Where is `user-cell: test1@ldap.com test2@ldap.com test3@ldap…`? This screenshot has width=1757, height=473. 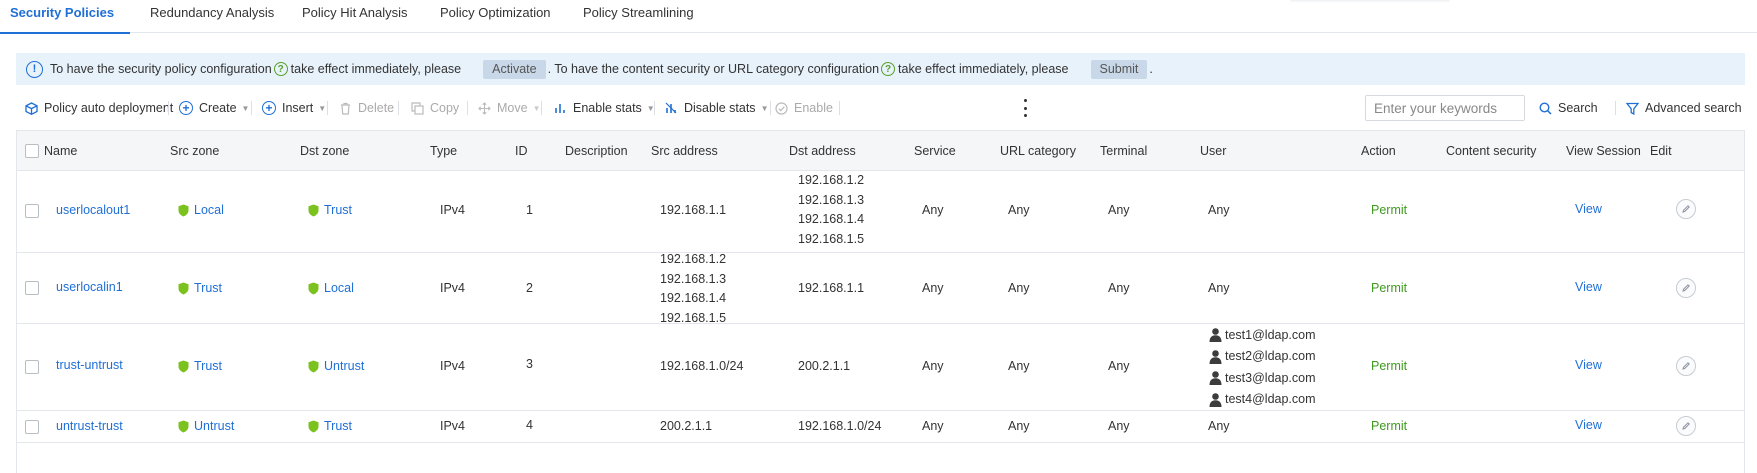
user-cell: test1@ldap.com test2@ldap.com test3@ldap… is located at coordinates (1262, 367).